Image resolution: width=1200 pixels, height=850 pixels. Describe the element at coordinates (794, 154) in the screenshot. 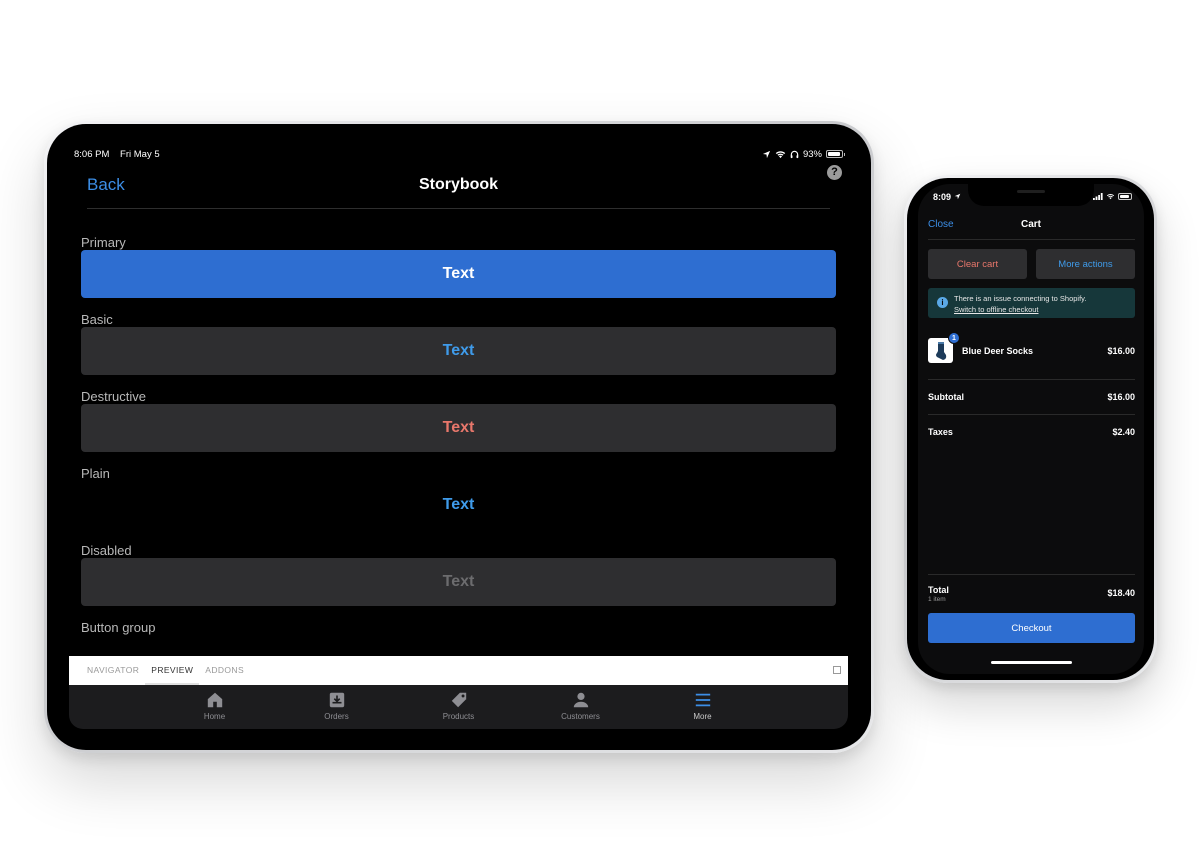

I see `headphones-icon` at that location.